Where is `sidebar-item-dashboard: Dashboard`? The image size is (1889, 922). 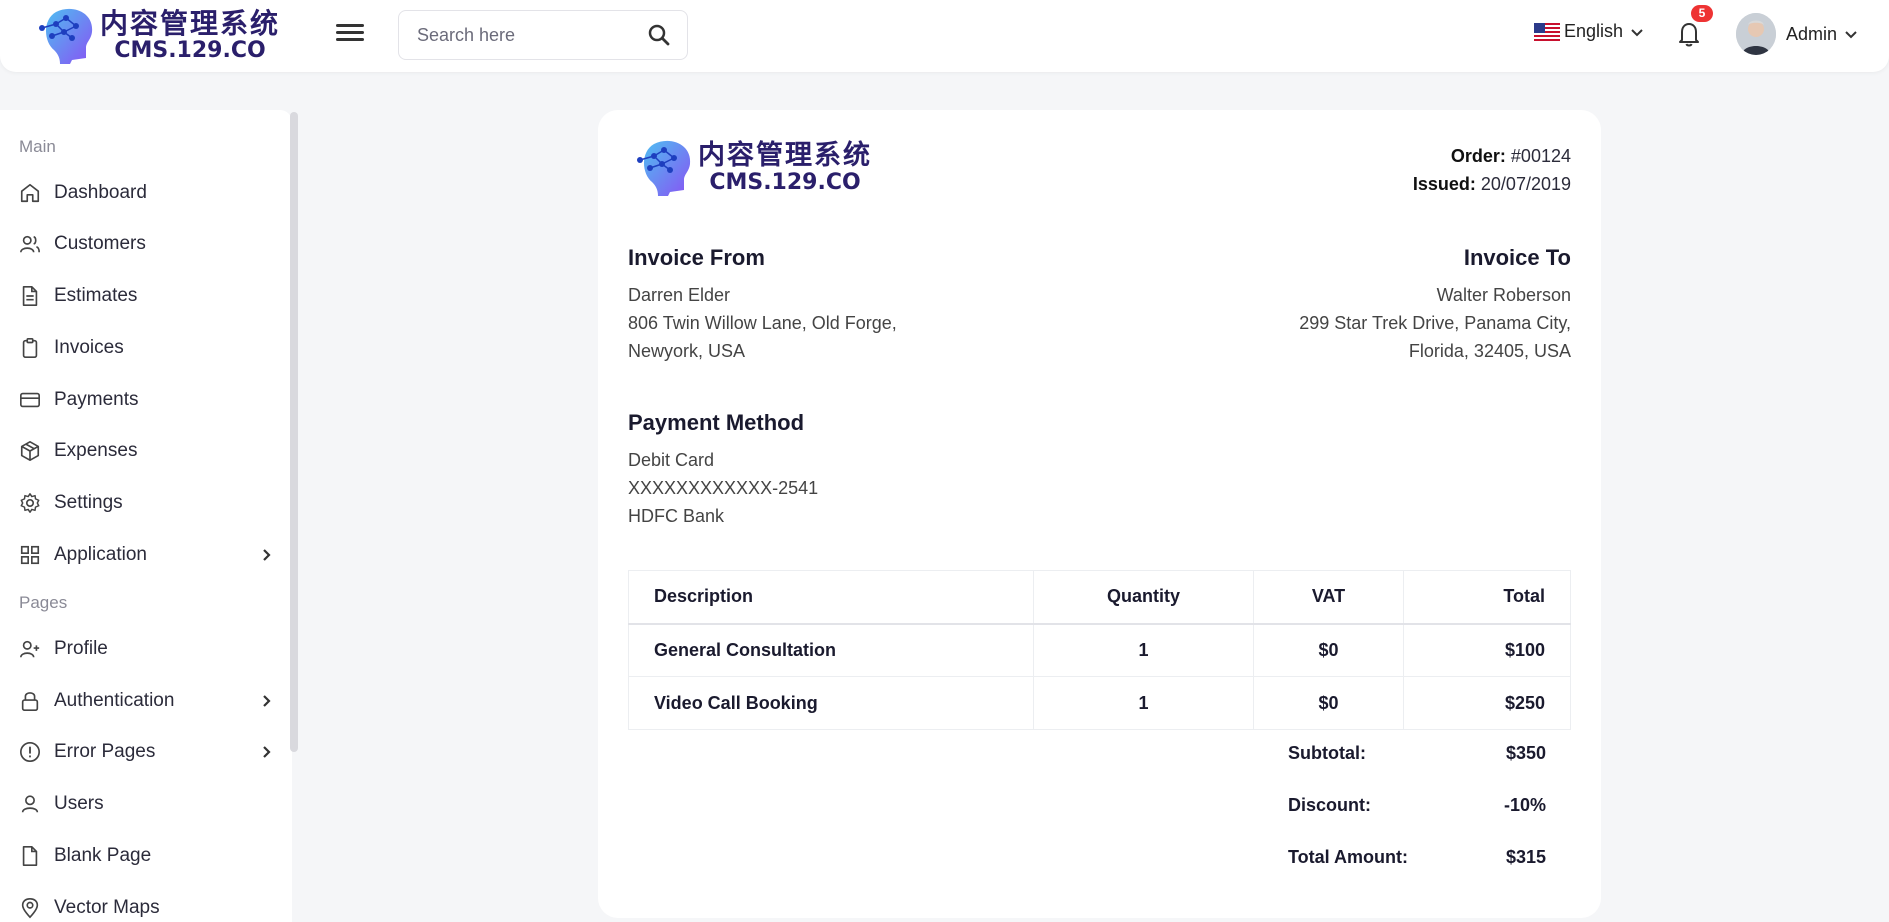
sidebar-item-dashboard: Dashboard is located at coordinates (145, 193).